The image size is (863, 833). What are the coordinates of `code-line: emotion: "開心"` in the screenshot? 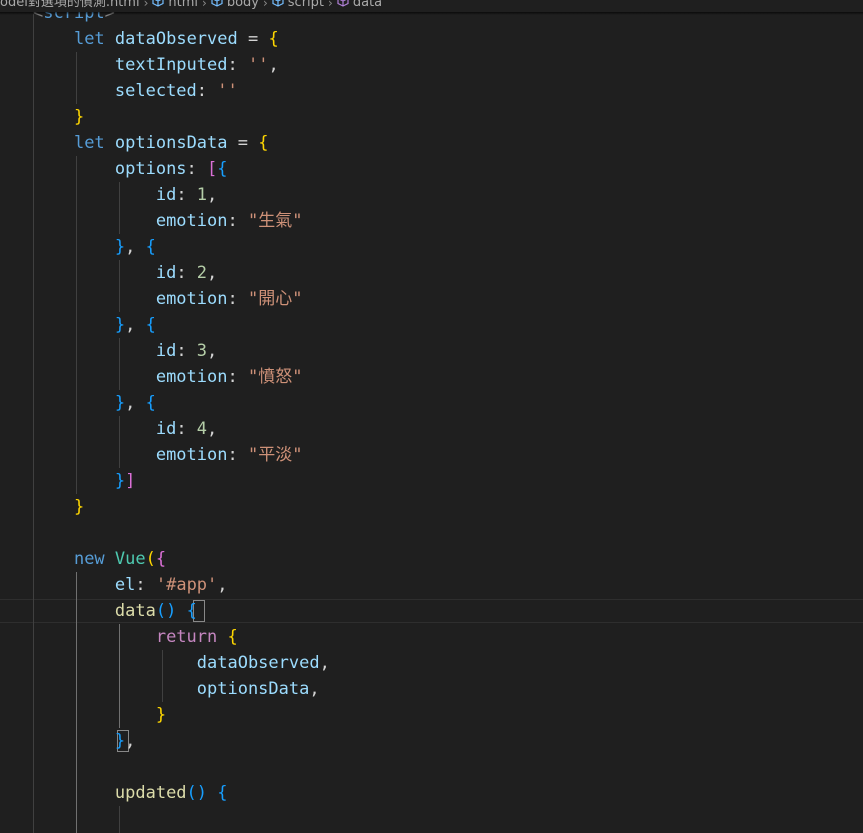 It's located at (229, 299).